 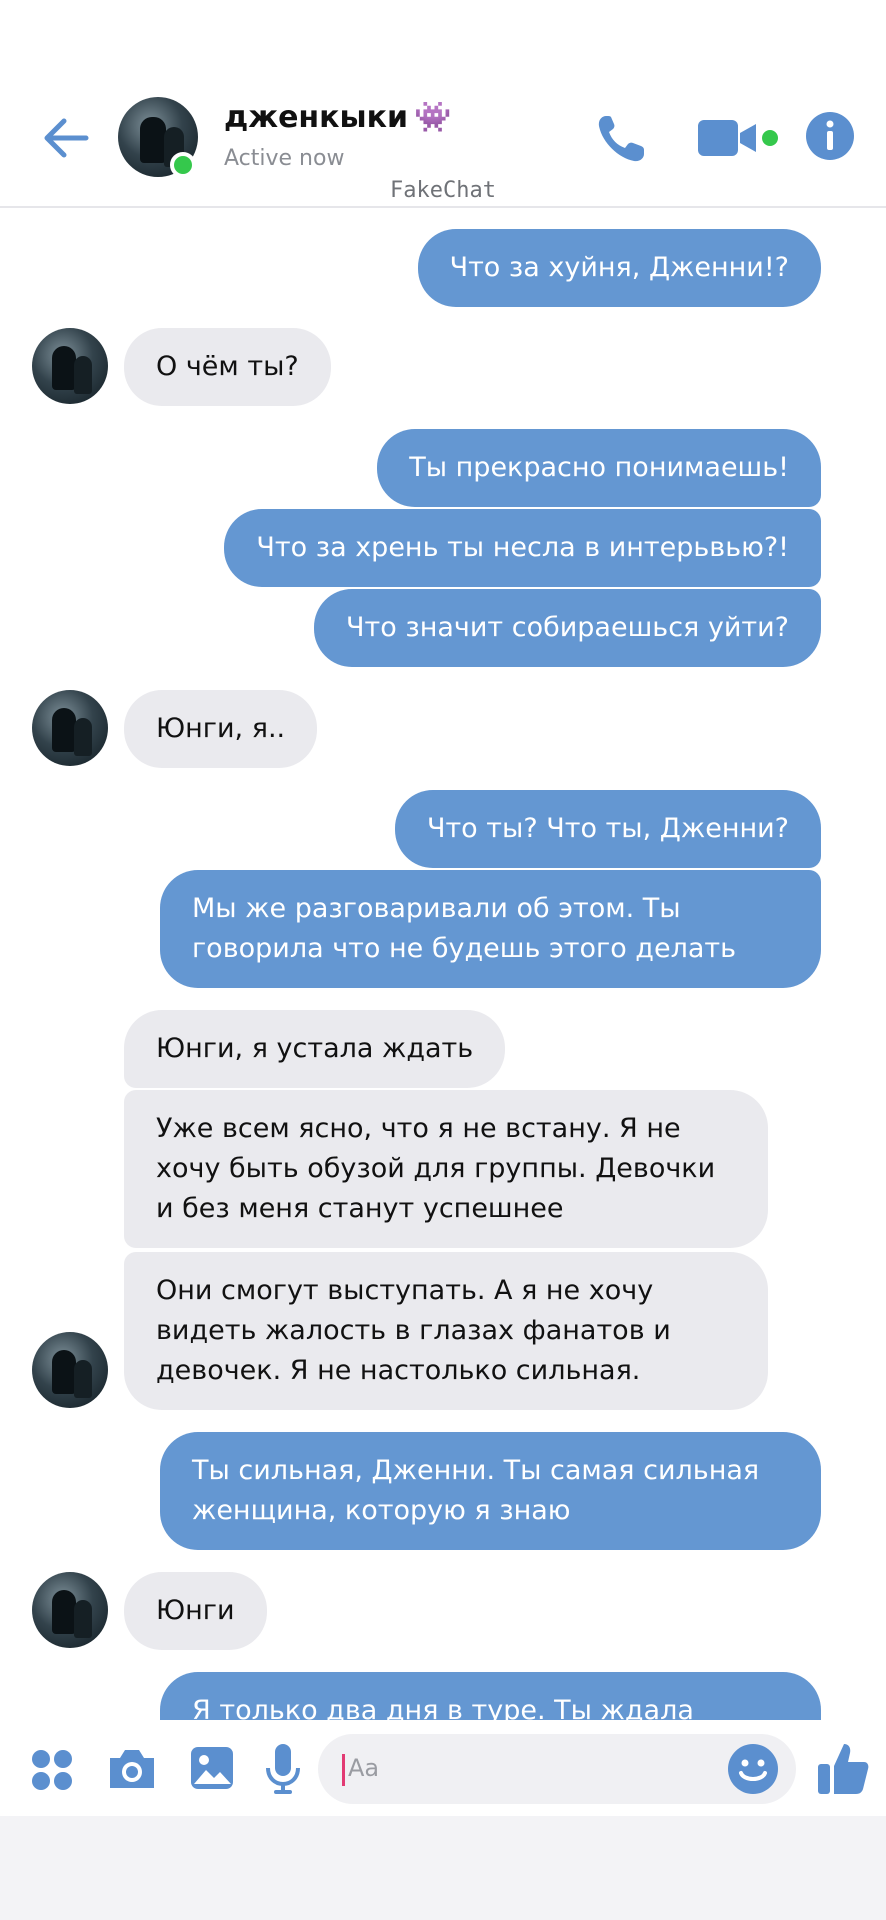 What do you see at coordinates (619, 268) in the screenshot?
I see `message-bubble-outgoing: Что за хуйня, Дженни!?` at bounding box center [619, 268].